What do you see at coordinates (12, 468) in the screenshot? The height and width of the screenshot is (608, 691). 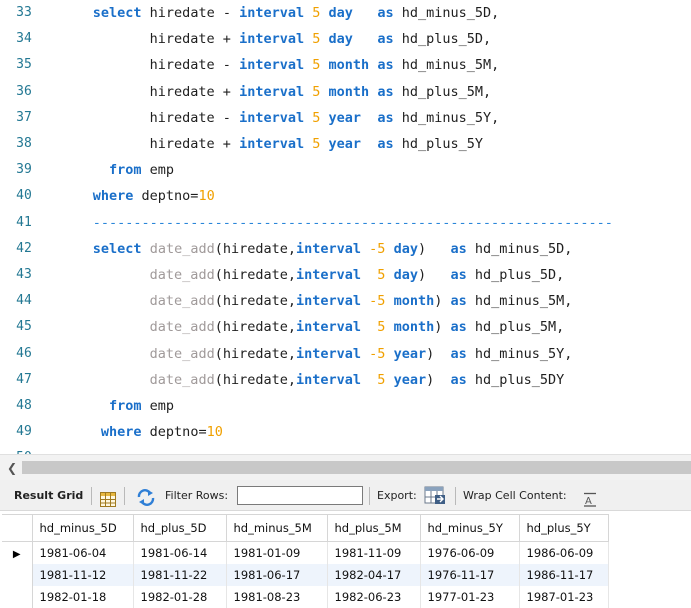 I see `left-arrow-icon: ❮` at bounding box center [12, 468].